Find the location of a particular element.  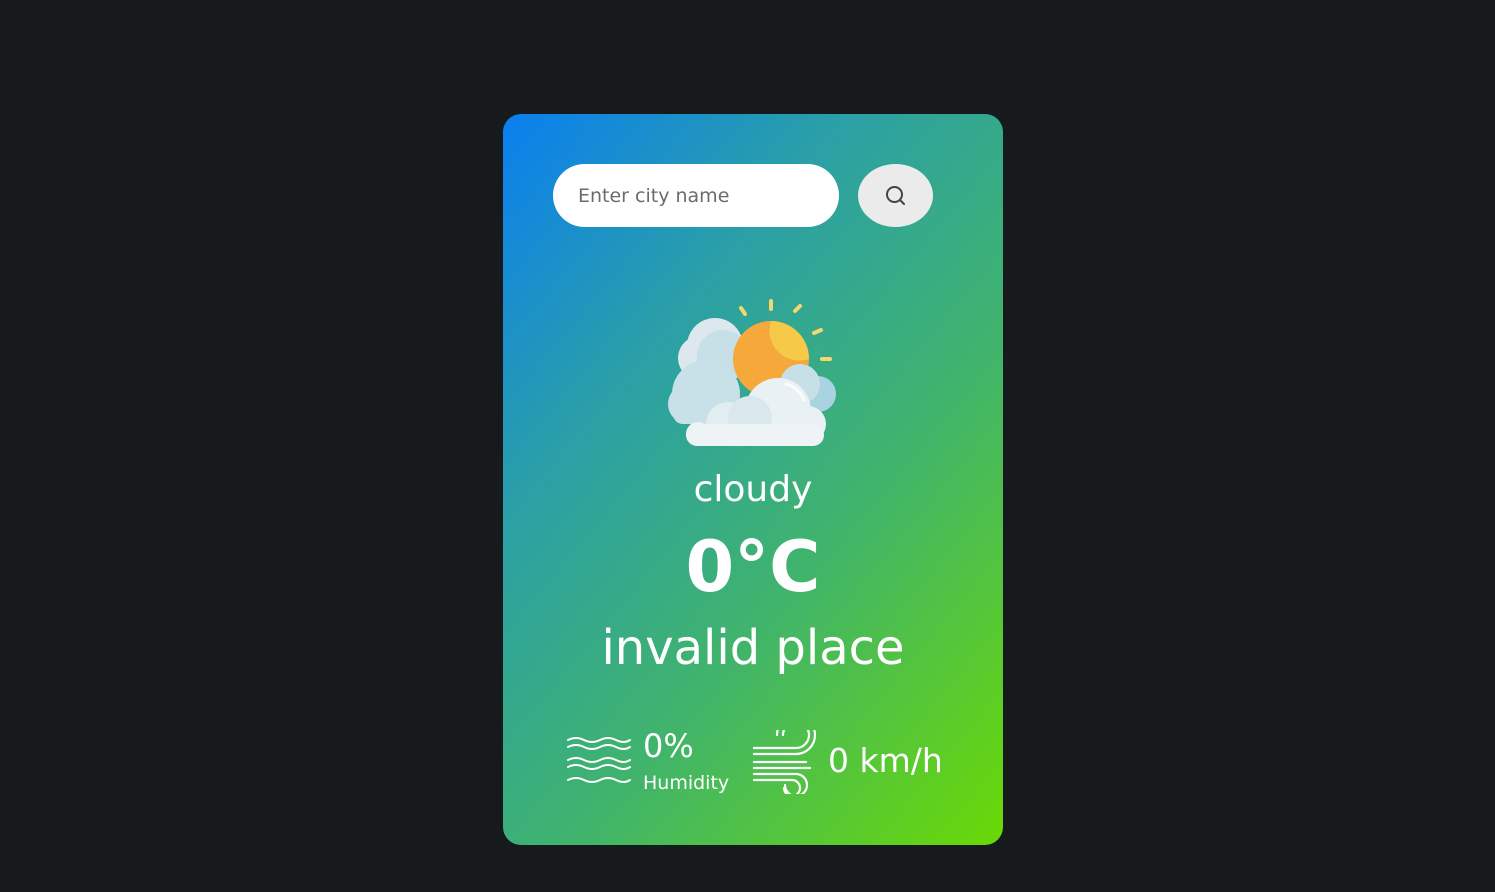

city-search-input is located at coordinates (696, 195).